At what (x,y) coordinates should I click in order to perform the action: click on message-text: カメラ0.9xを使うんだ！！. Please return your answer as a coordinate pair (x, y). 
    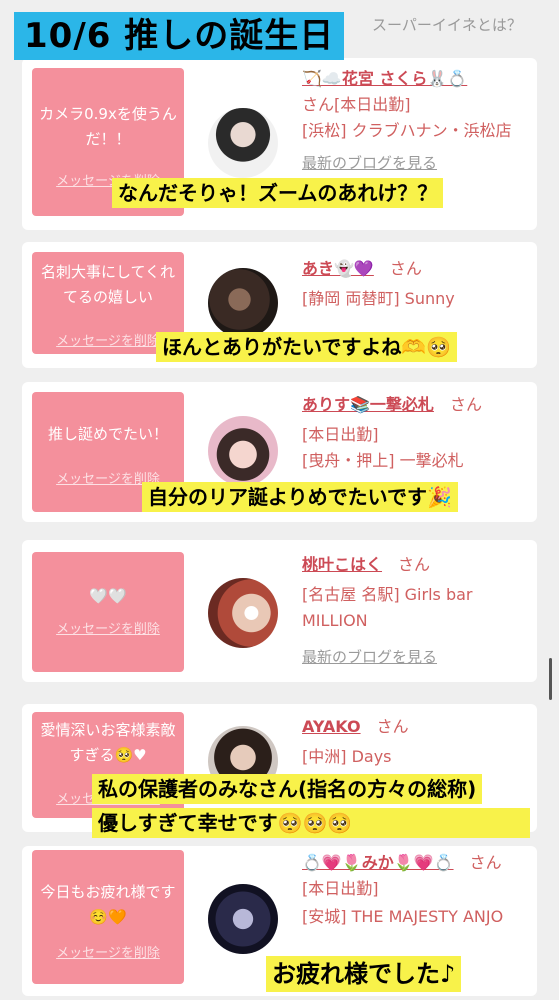
    Looking at the image, I should click on (108, 126).